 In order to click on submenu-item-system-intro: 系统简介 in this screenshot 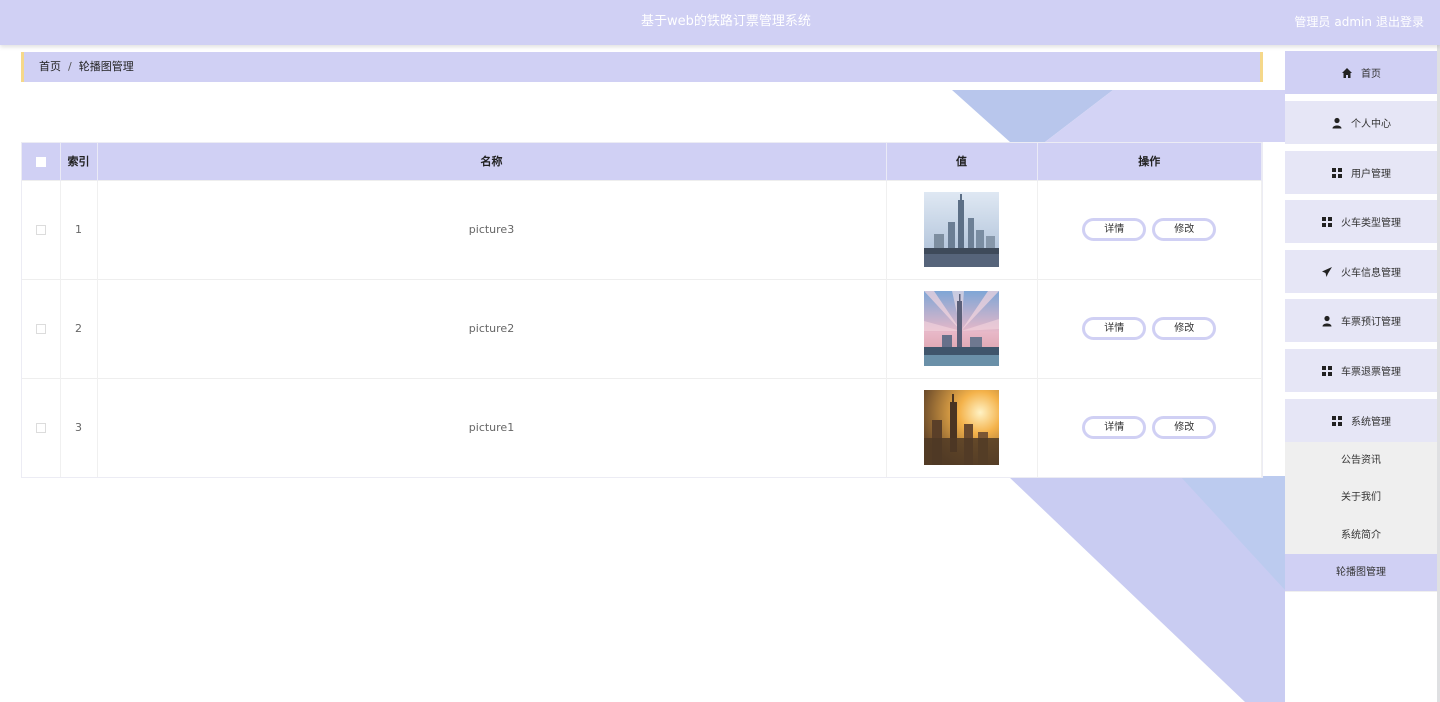, I will do `click(1361, 535)`.